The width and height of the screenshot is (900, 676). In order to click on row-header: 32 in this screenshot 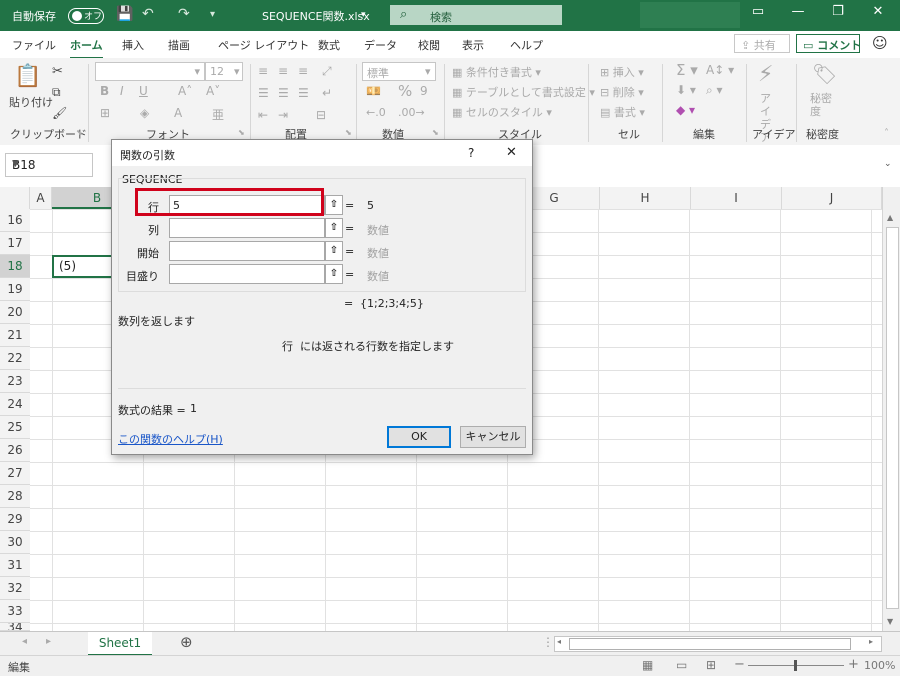, I will do `click(15, 588)`.